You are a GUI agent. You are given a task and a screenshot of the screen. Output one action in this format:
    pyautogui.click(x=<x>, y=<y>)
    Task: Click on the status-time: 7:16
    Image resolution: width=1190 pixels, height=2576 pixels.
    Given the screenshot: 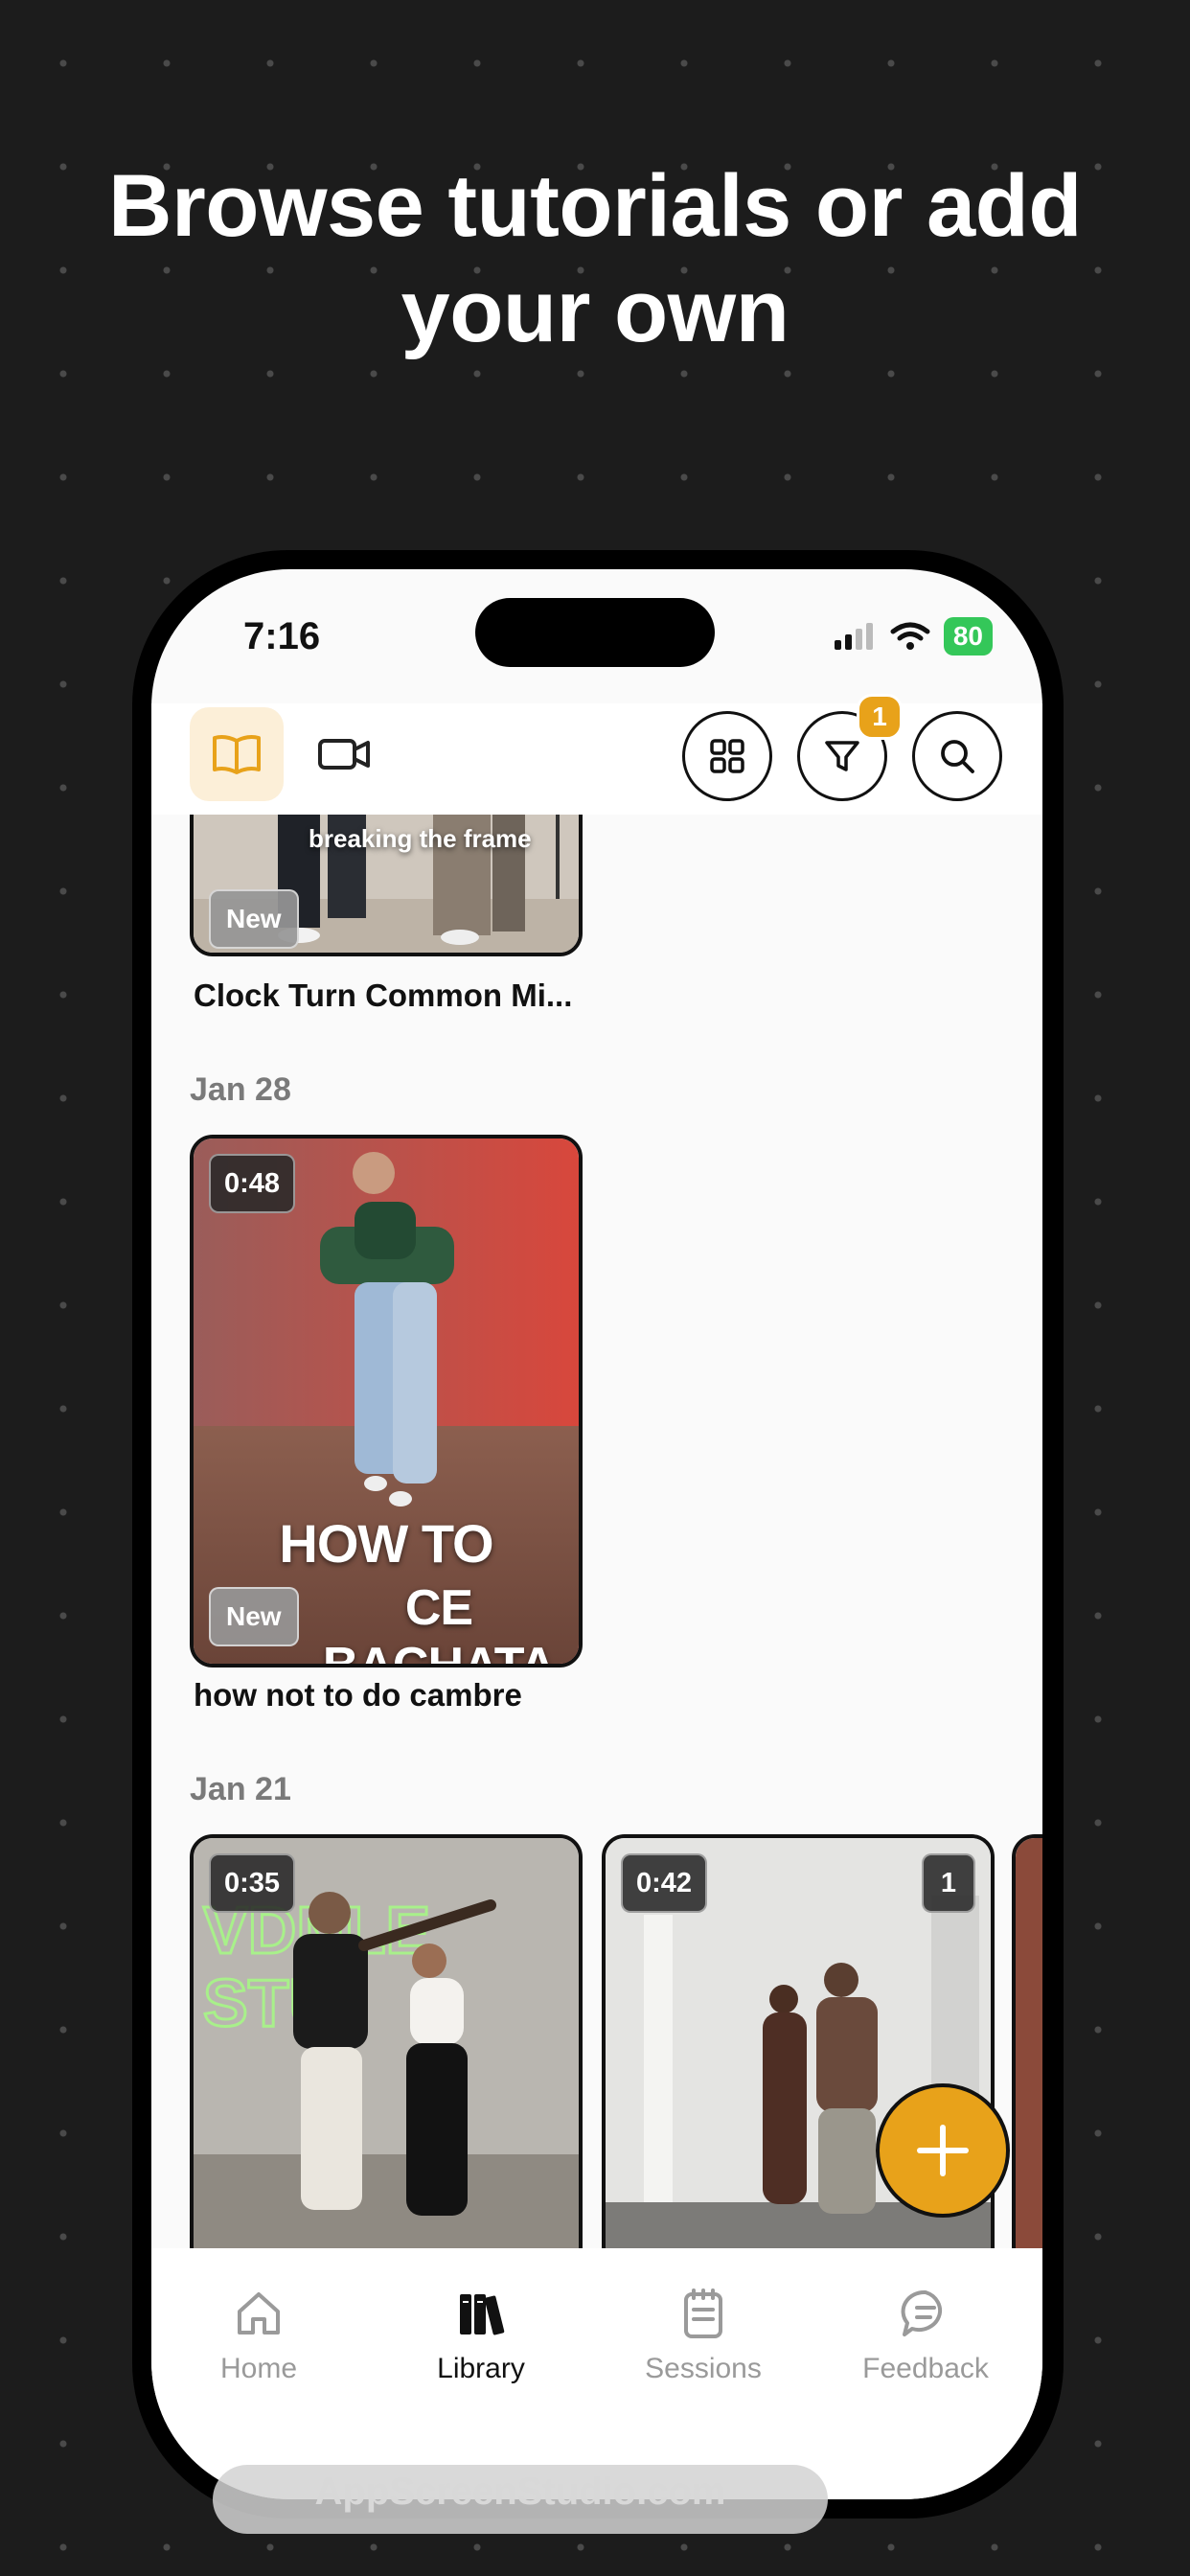 What is the action you would take?
    pyautogui.click(x=282, y=636)
    